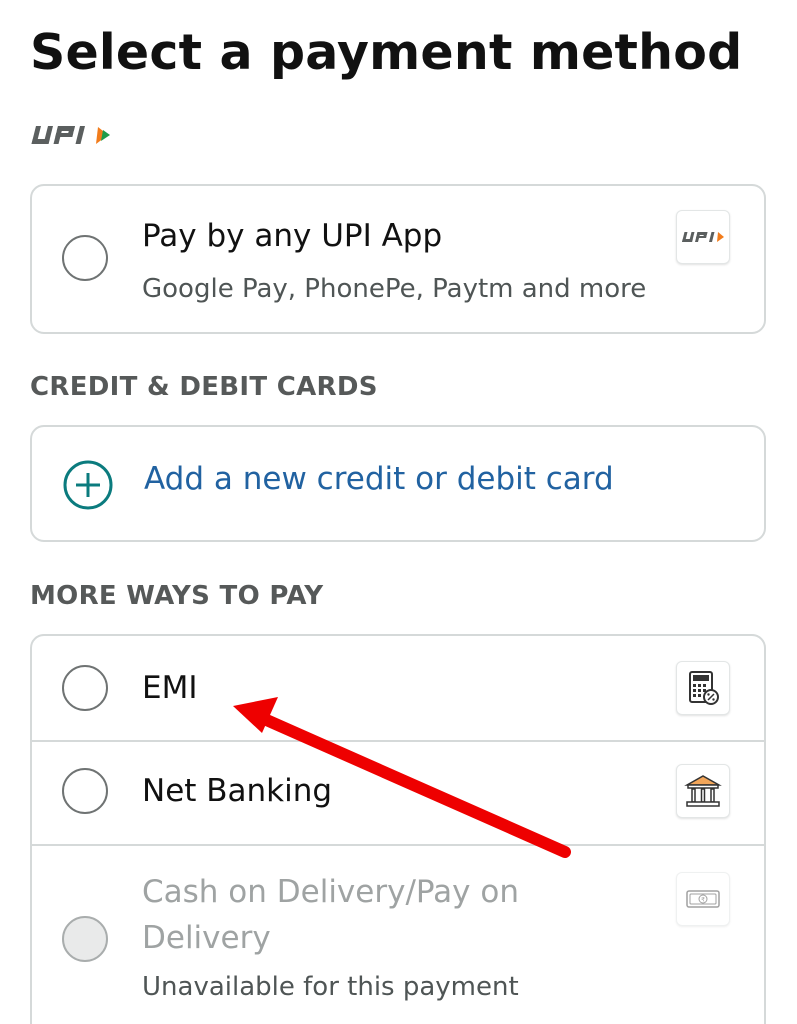 The width and height of the screenshot is (797, 1024). What do you see at coordinates (398, 793) in the screenshot?
I see `net-banking-option-row: Net Banking` at bounding box center [398, 793].